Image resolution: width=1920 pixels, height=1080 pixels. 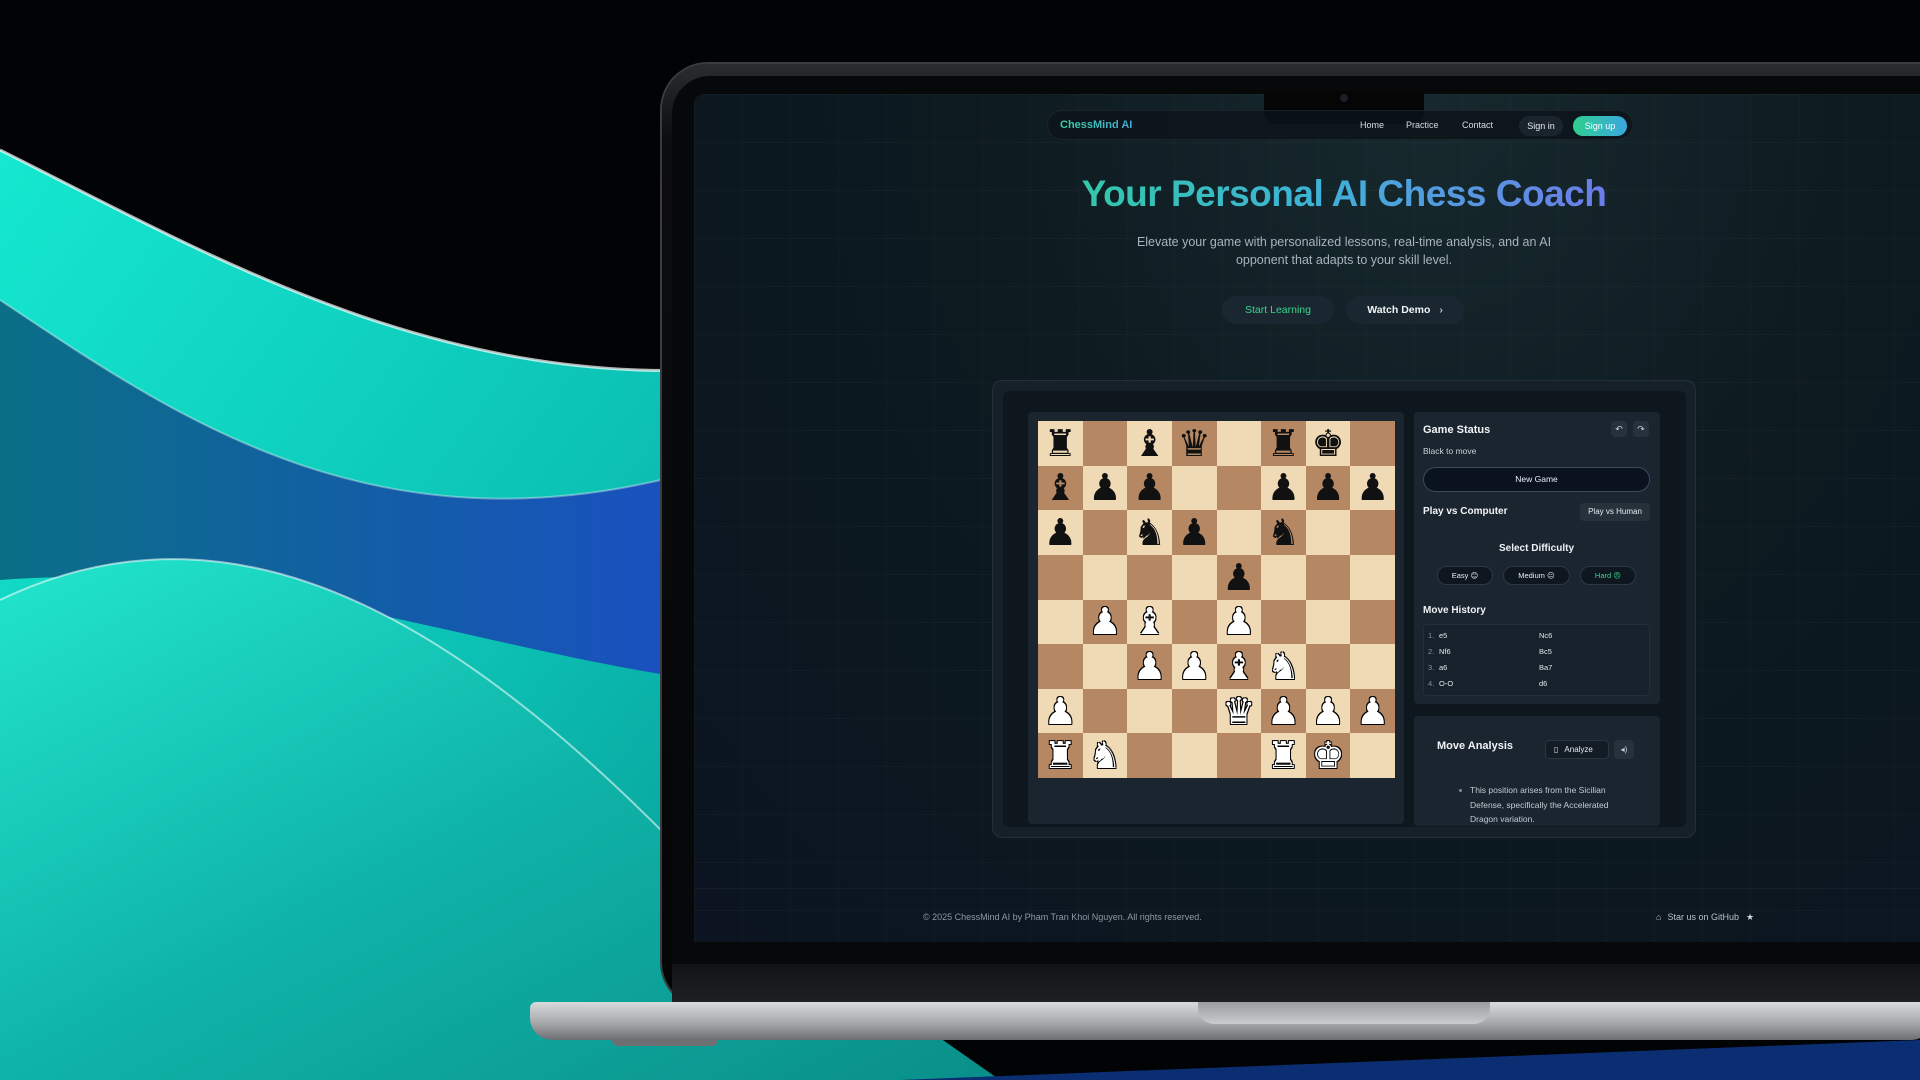 I want to click on white-queen-icon: ♛, so click(x=1238, y=711).